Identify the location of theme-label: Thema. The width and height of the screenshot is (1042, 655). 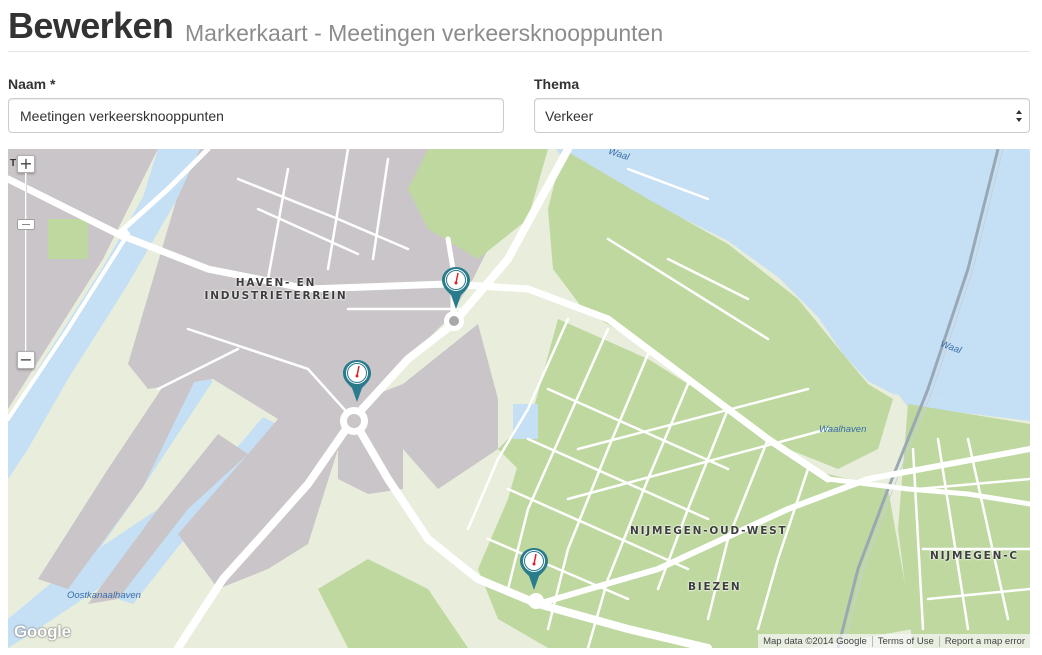
(557, 84).